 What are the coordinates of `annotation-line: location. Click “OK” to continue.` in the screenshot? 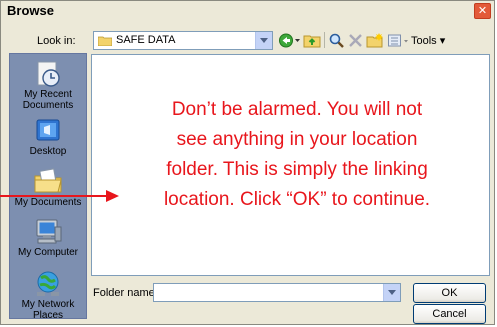 It's located at (297, 199).